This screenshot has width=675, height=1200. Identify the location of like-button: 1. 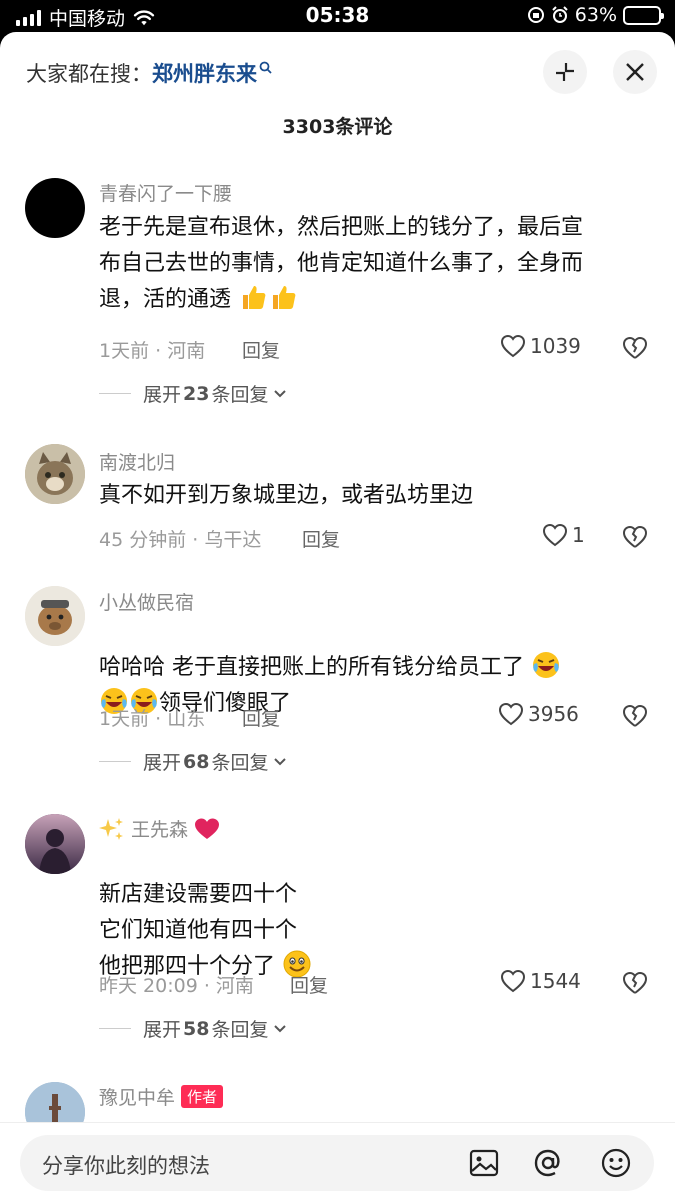
(563, 535).